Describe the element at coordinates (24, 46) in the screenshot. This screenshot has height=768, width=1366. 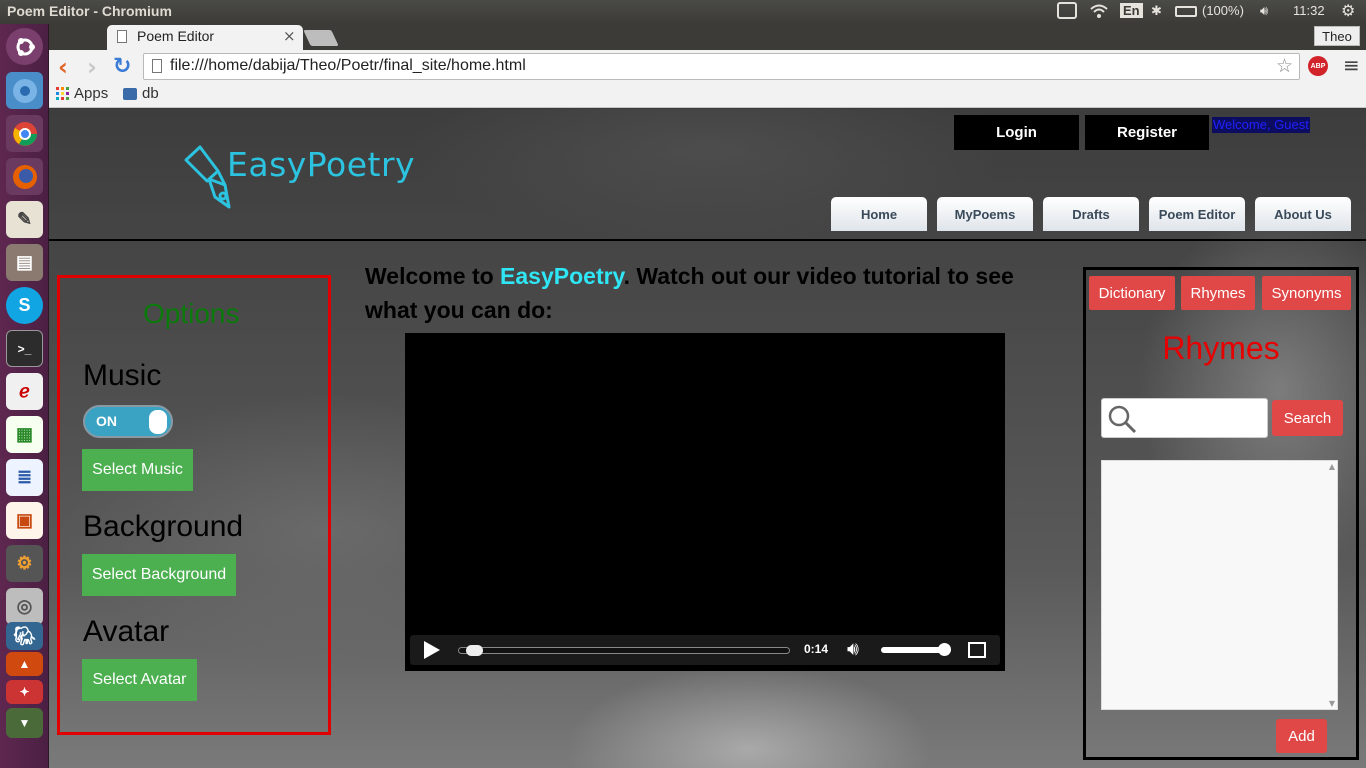
I see `ubuntu-dash-icon` at that location.